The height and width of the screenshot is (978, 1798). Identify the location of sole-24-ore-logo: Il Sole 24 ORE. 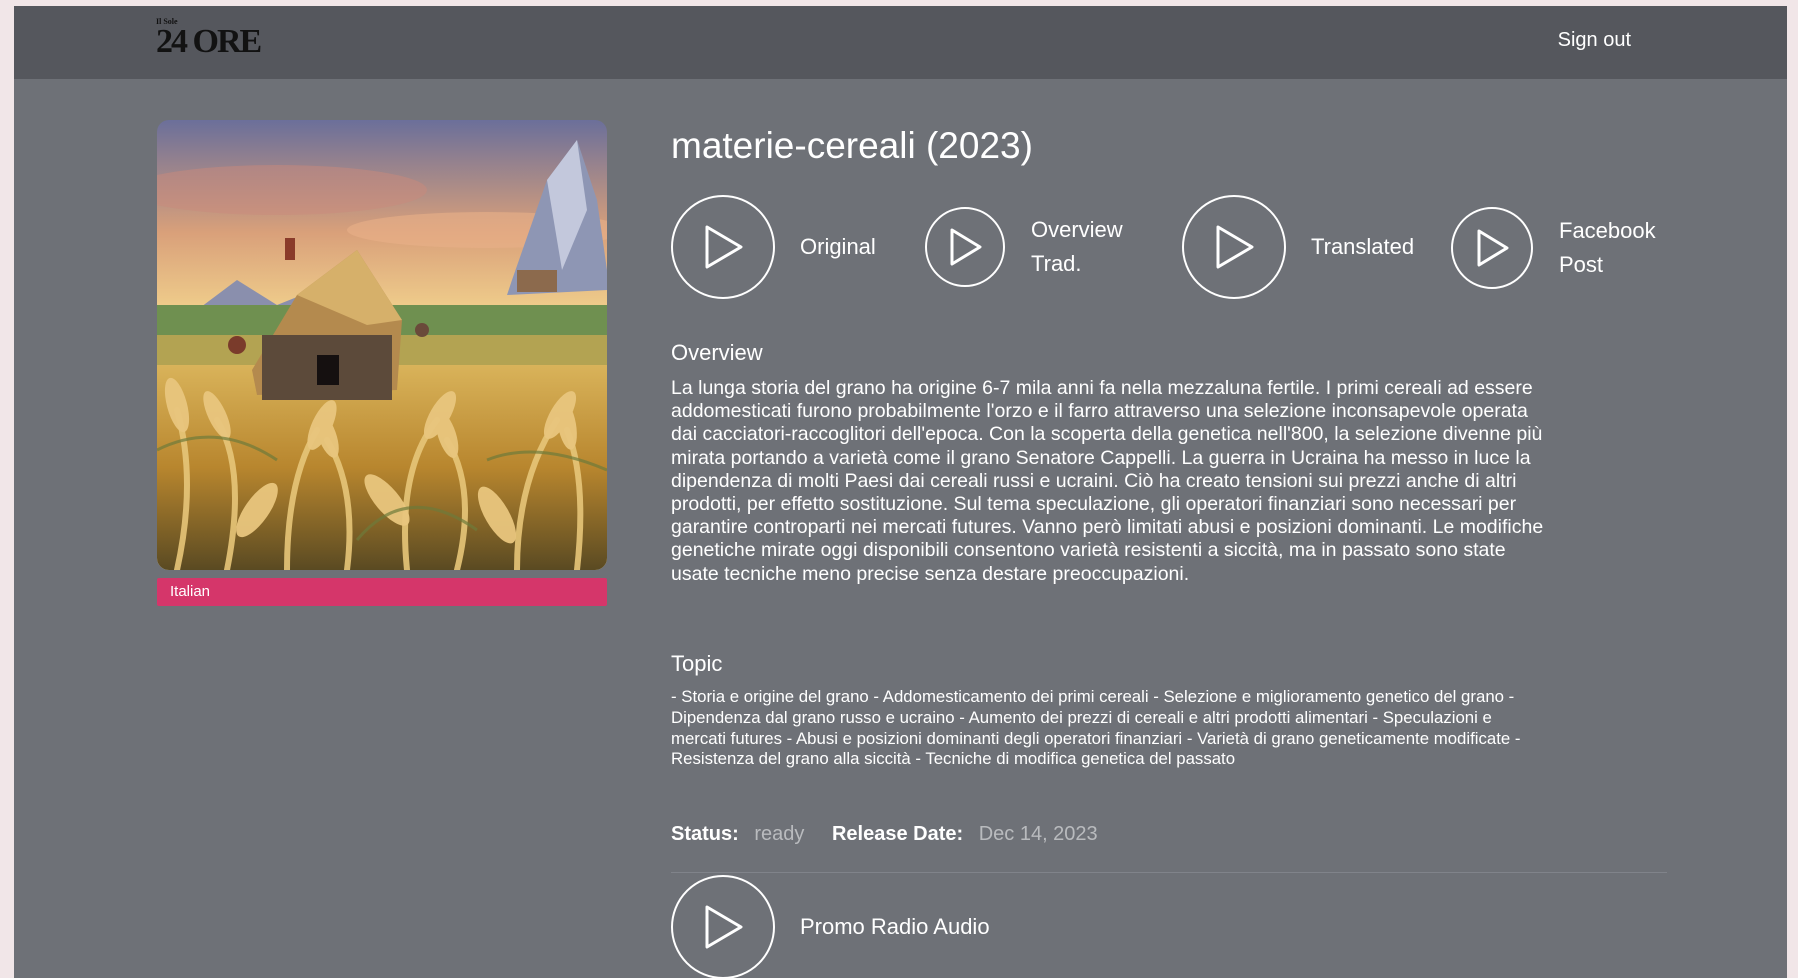
(211, 39).